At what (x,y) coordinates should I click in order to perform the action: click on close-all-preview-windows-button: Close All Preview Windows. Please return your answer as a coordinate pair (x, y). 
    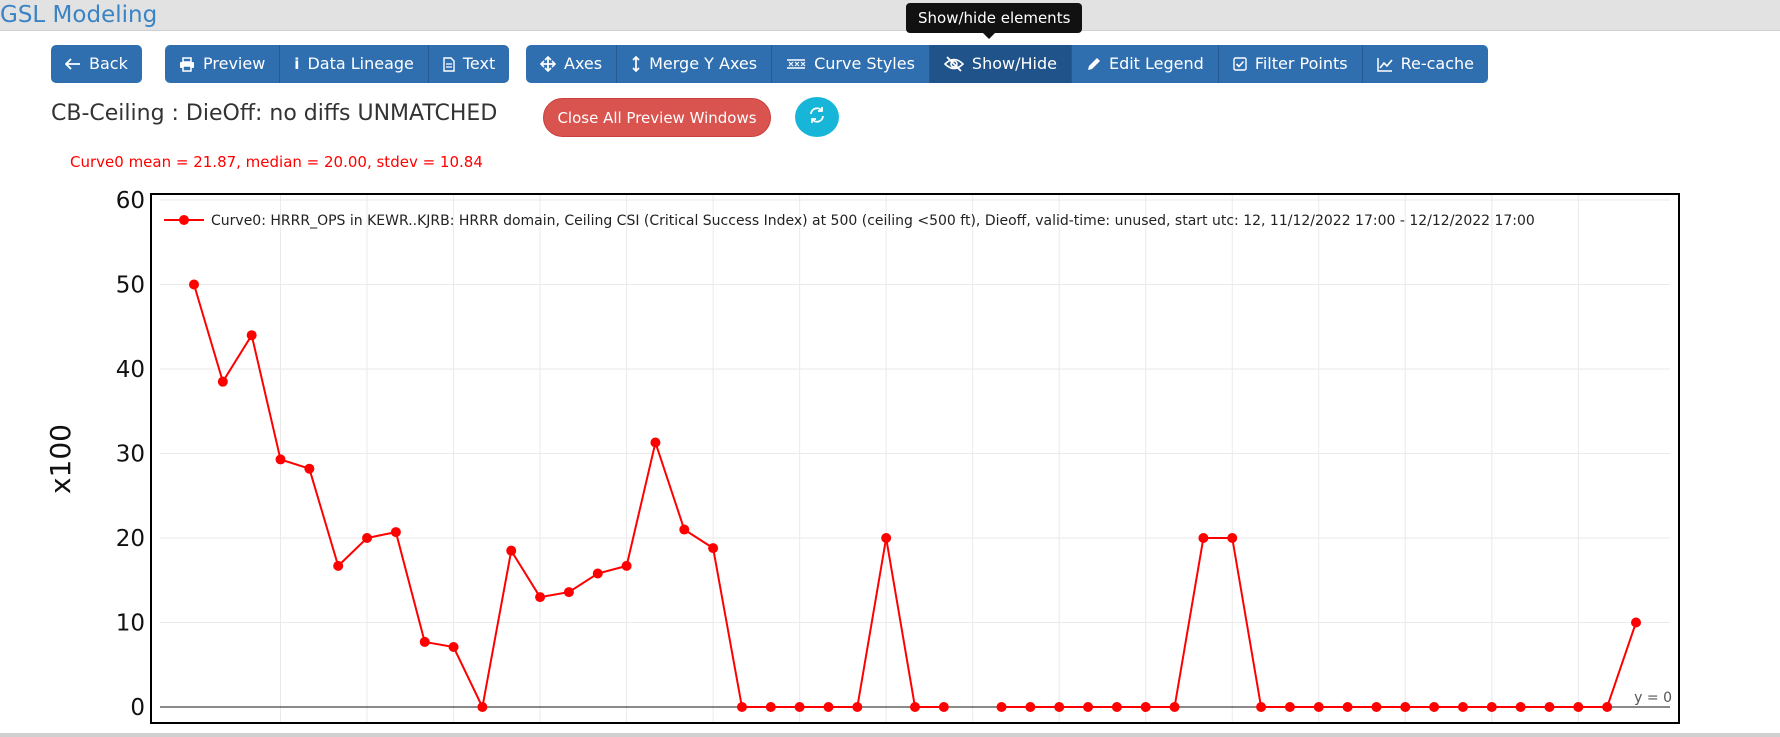
    Looking at the image, I should click on (657, 117).